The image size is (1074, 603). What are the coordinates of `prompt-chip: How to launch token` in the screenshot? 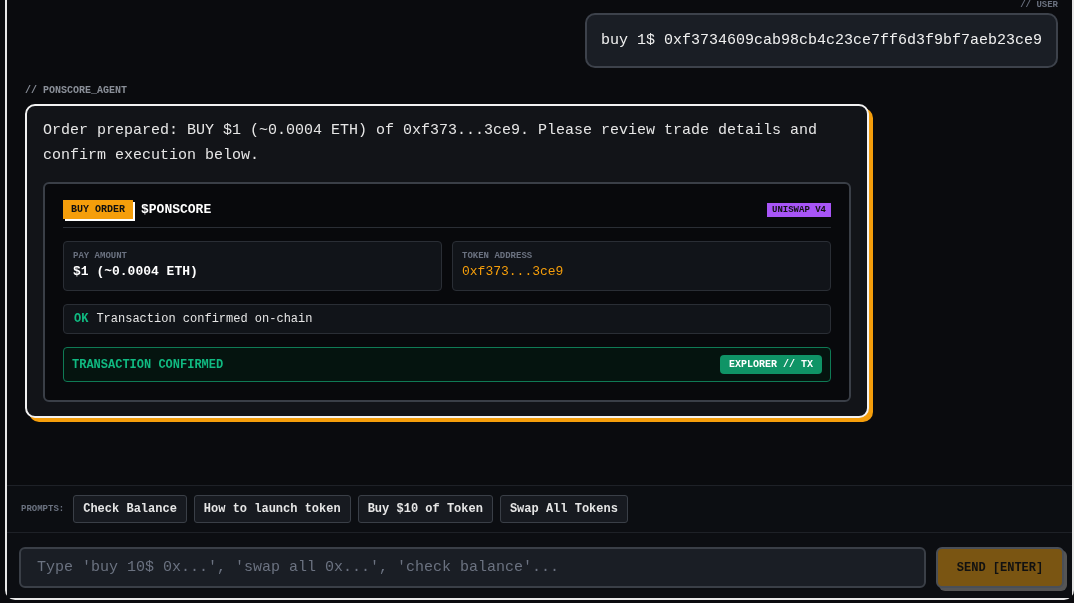 It's located at (272, 509).